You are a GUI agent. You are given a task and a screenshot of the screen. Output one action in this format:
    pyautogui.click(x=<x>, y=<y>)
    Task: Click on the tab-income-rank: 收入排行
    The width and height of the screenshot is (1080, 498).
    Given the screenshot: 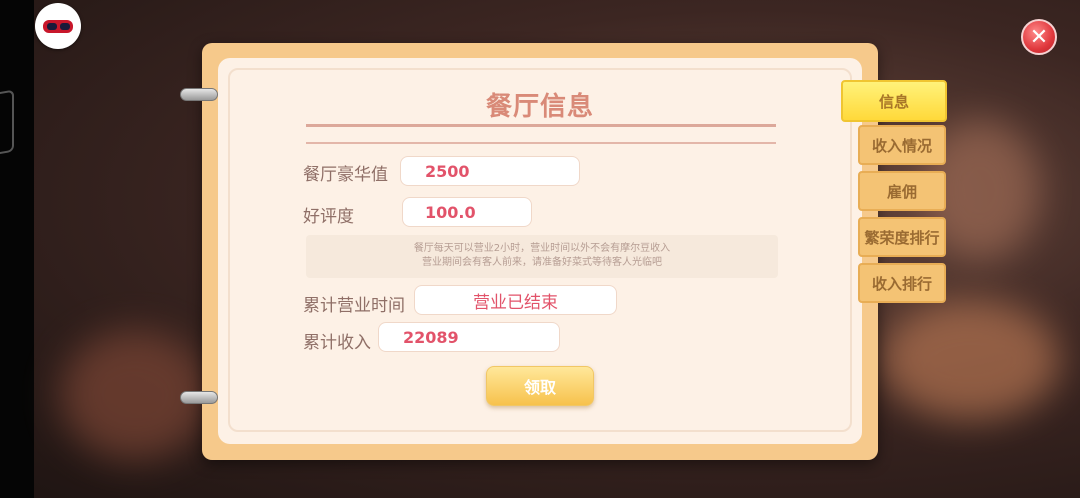 What is the action you would take?
    pyautogui.click(x=902, y=283)
    